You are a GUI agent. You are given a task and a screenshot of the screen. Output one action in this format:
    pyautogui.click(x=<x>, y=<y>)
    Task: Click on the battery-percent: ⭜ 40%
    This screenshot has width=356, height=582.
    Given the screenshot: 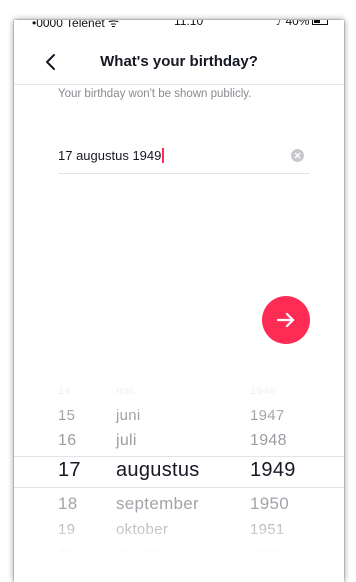 What is the action you would take?
    pyautogui.click(x=293, y=24)
    